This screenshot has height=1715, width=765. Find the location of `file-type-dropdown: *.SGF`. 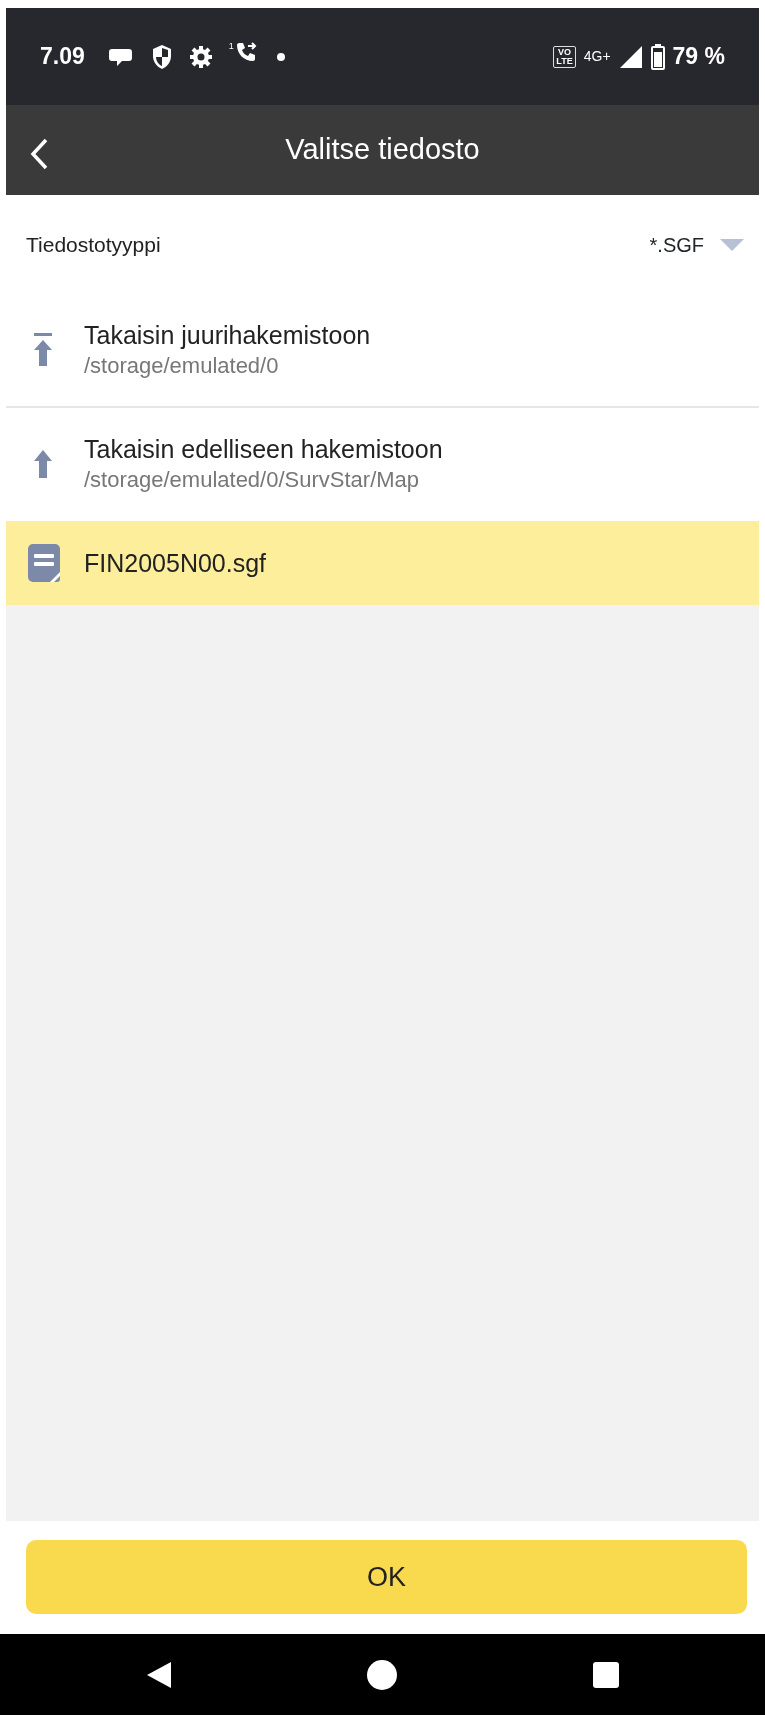

file-type-dropdown: *.SGF is located at coordinates (696, 245).